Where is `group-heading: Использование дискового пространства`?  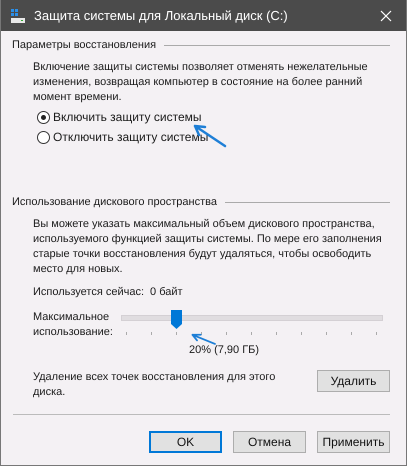 group-heading: Использование дискового пространства is located at coordinates (114, 202).